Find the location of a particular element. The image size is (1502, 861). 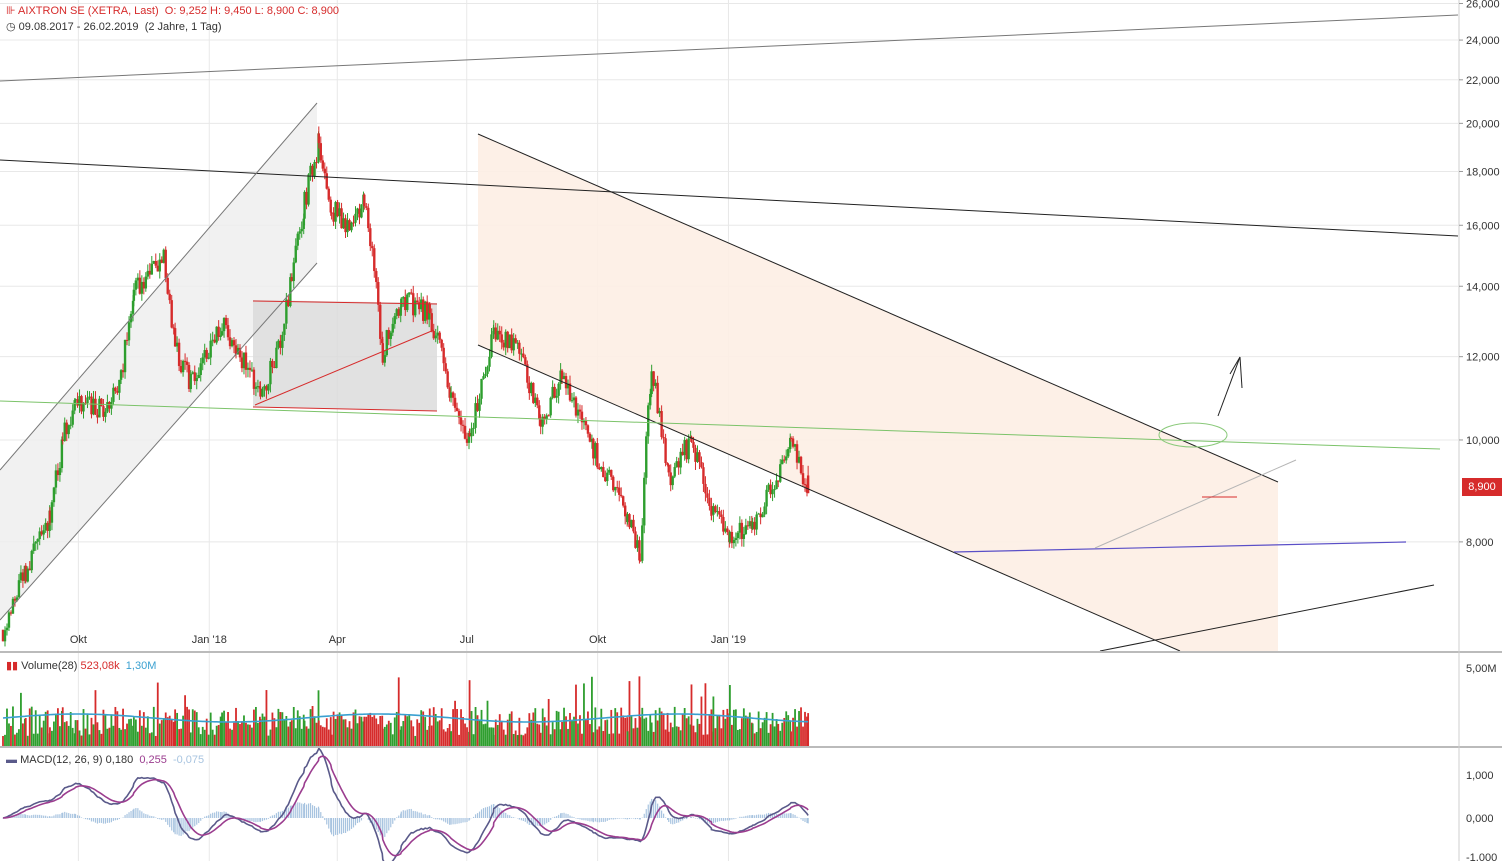

date-range-note: (2 Jahre, 1 Tag) is located at coordinates (183, 27).